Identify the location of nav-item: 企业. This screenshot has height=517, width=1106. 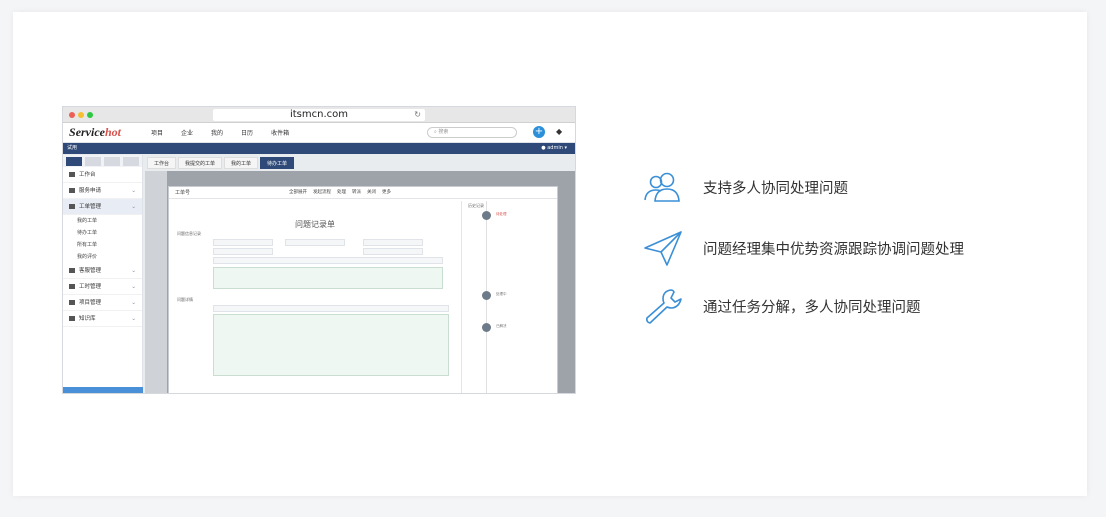
(187, 133).